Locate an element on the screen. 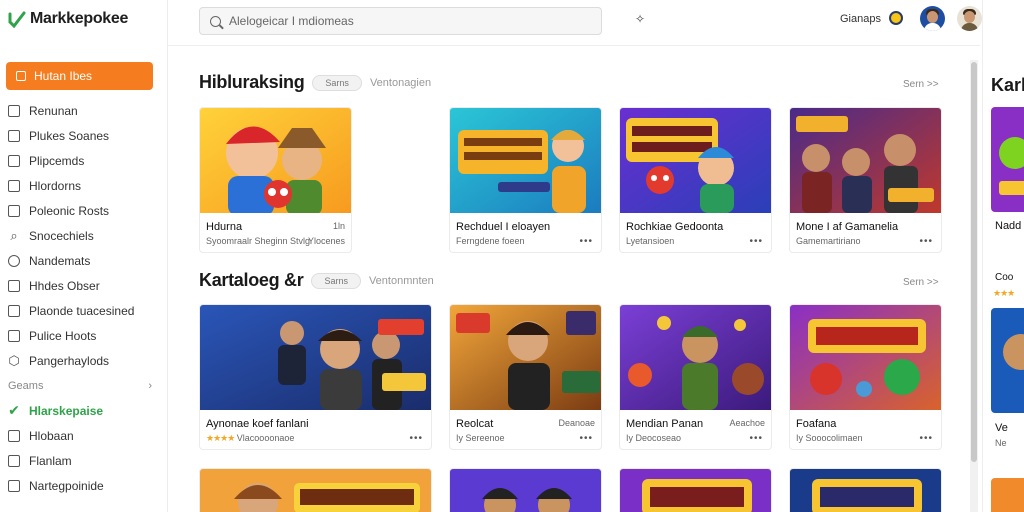  section-header: Hibluraksing Sarns Ventonagien is located at coordinates (315, 82).